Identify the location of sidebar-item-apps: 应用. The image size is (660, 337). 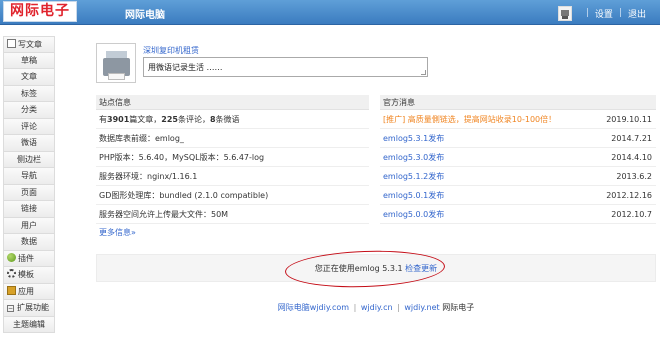
(29, 291).